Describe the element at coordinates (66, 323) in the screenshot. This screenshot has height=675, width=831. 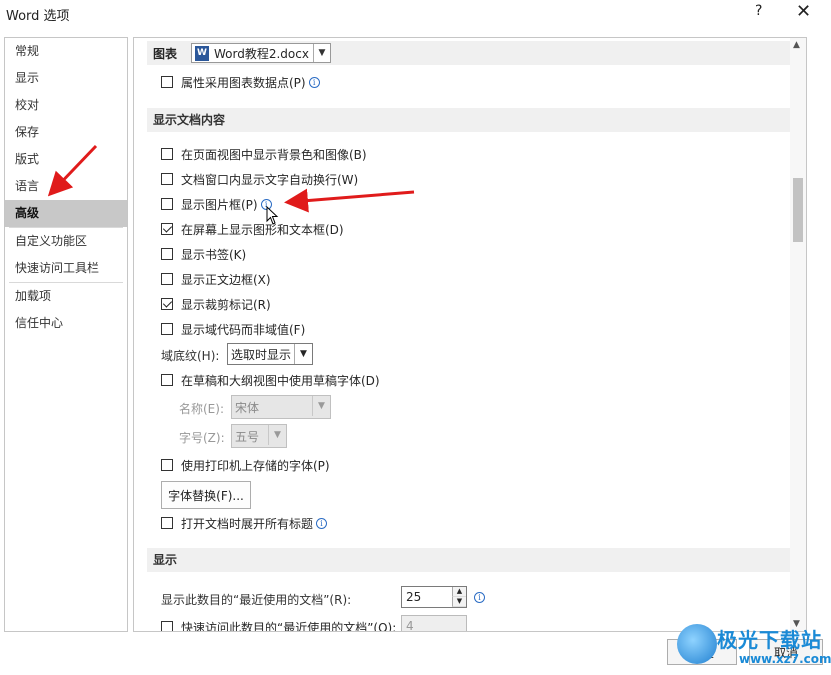
I see `sidebar-item-trust-center: 信任中心` at that location.